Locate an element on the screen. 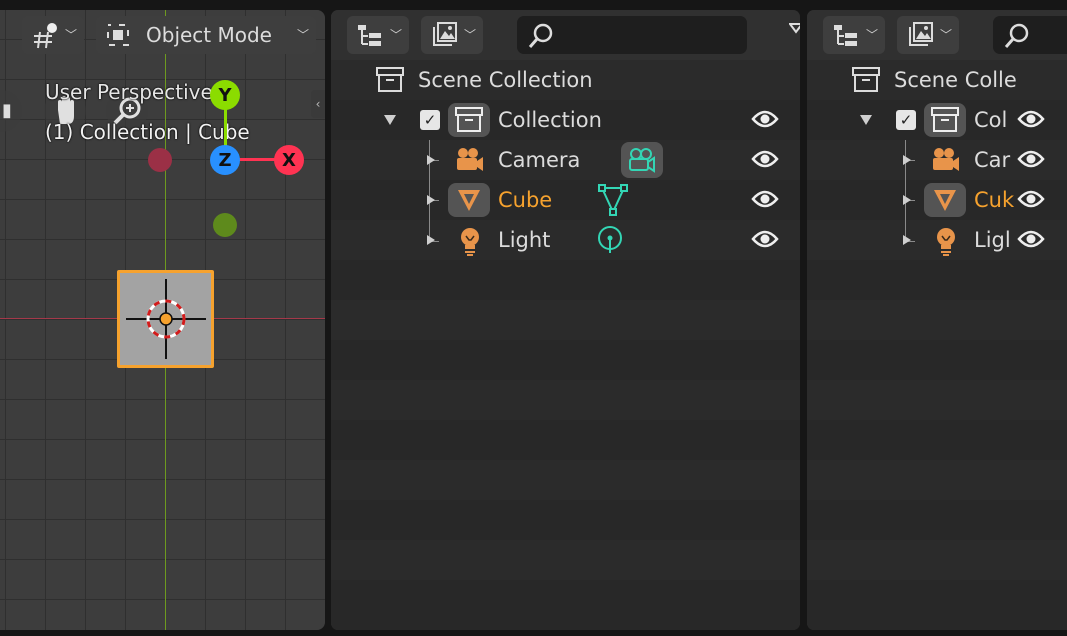 This screenshot has width=1067, height=636. item-label: Camera is located at coordinates (539, 160).